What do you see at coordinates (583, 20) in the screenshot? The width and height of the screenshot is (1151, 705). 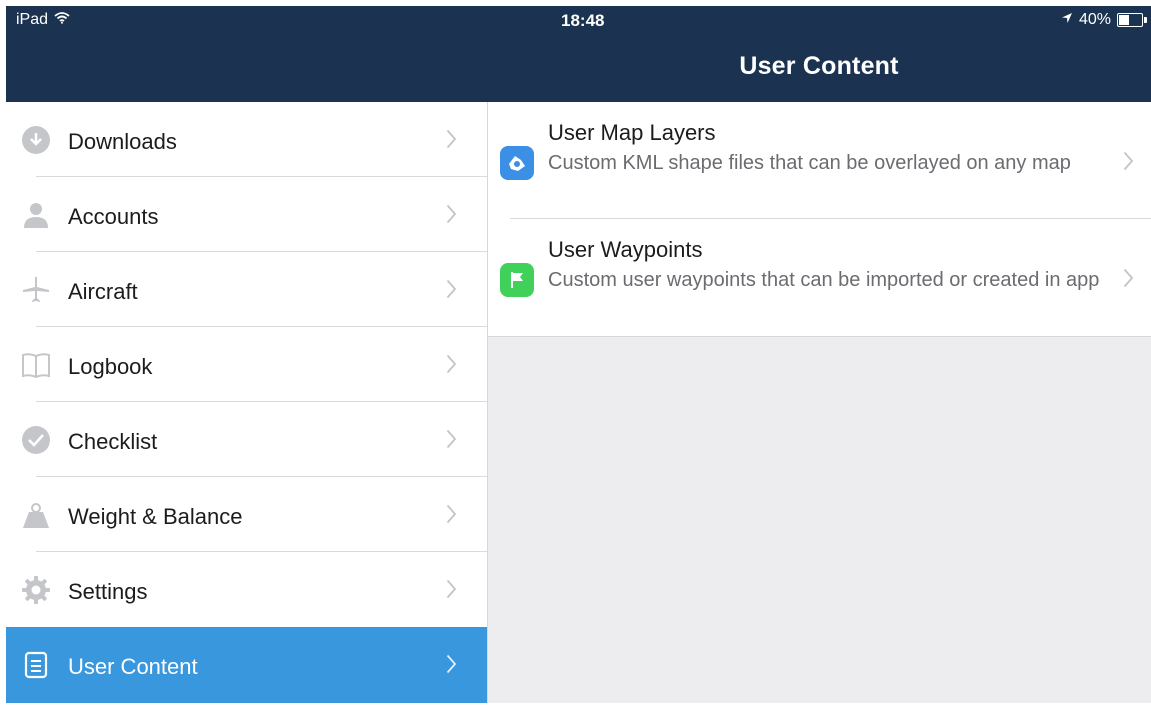 I see `status-time: 18:48` at bounding box center [583, 20].